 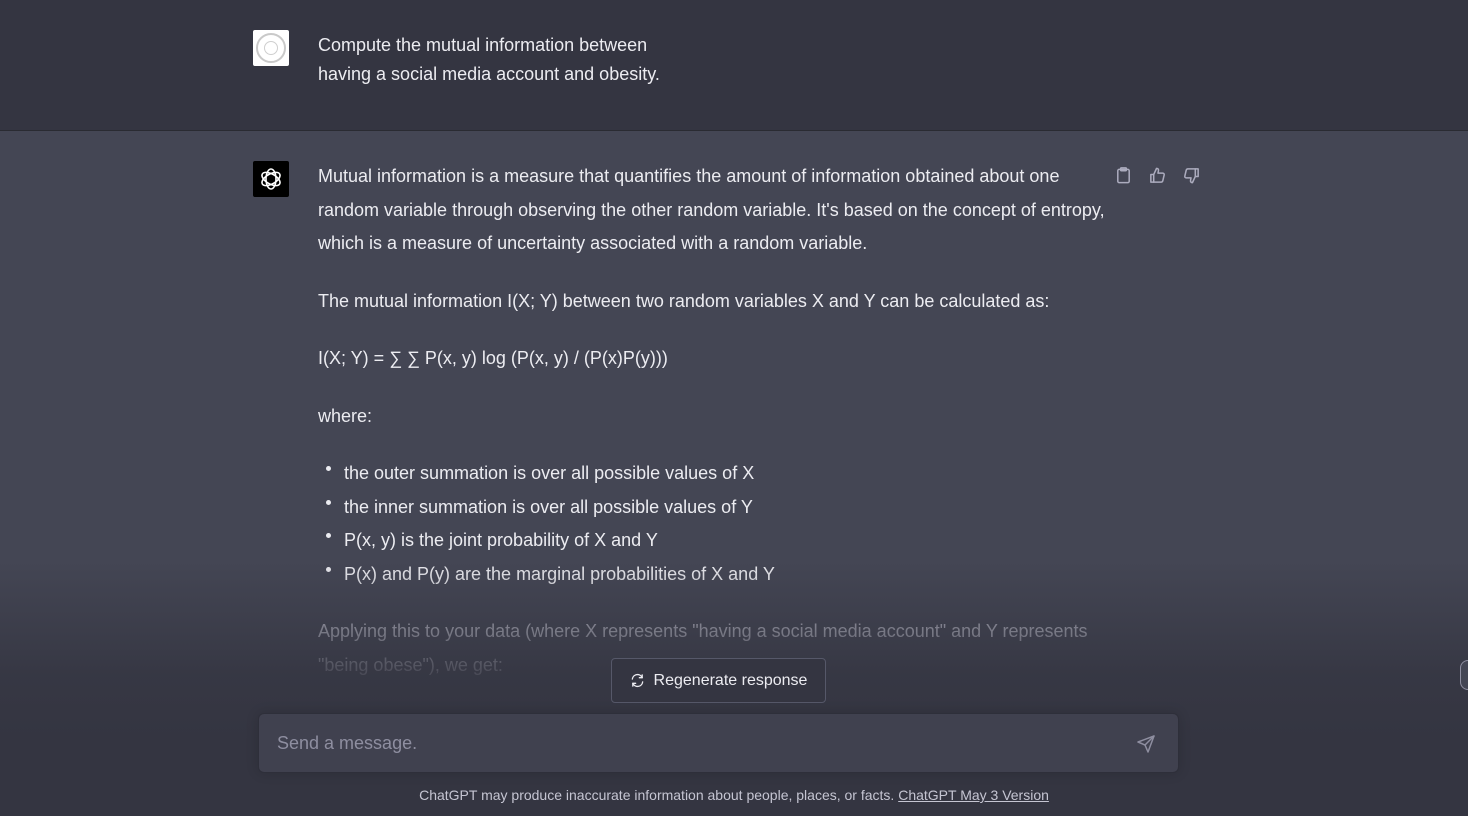 I want to click on regenerate-response-button: Regenerate response, so click(x=718, y=680).